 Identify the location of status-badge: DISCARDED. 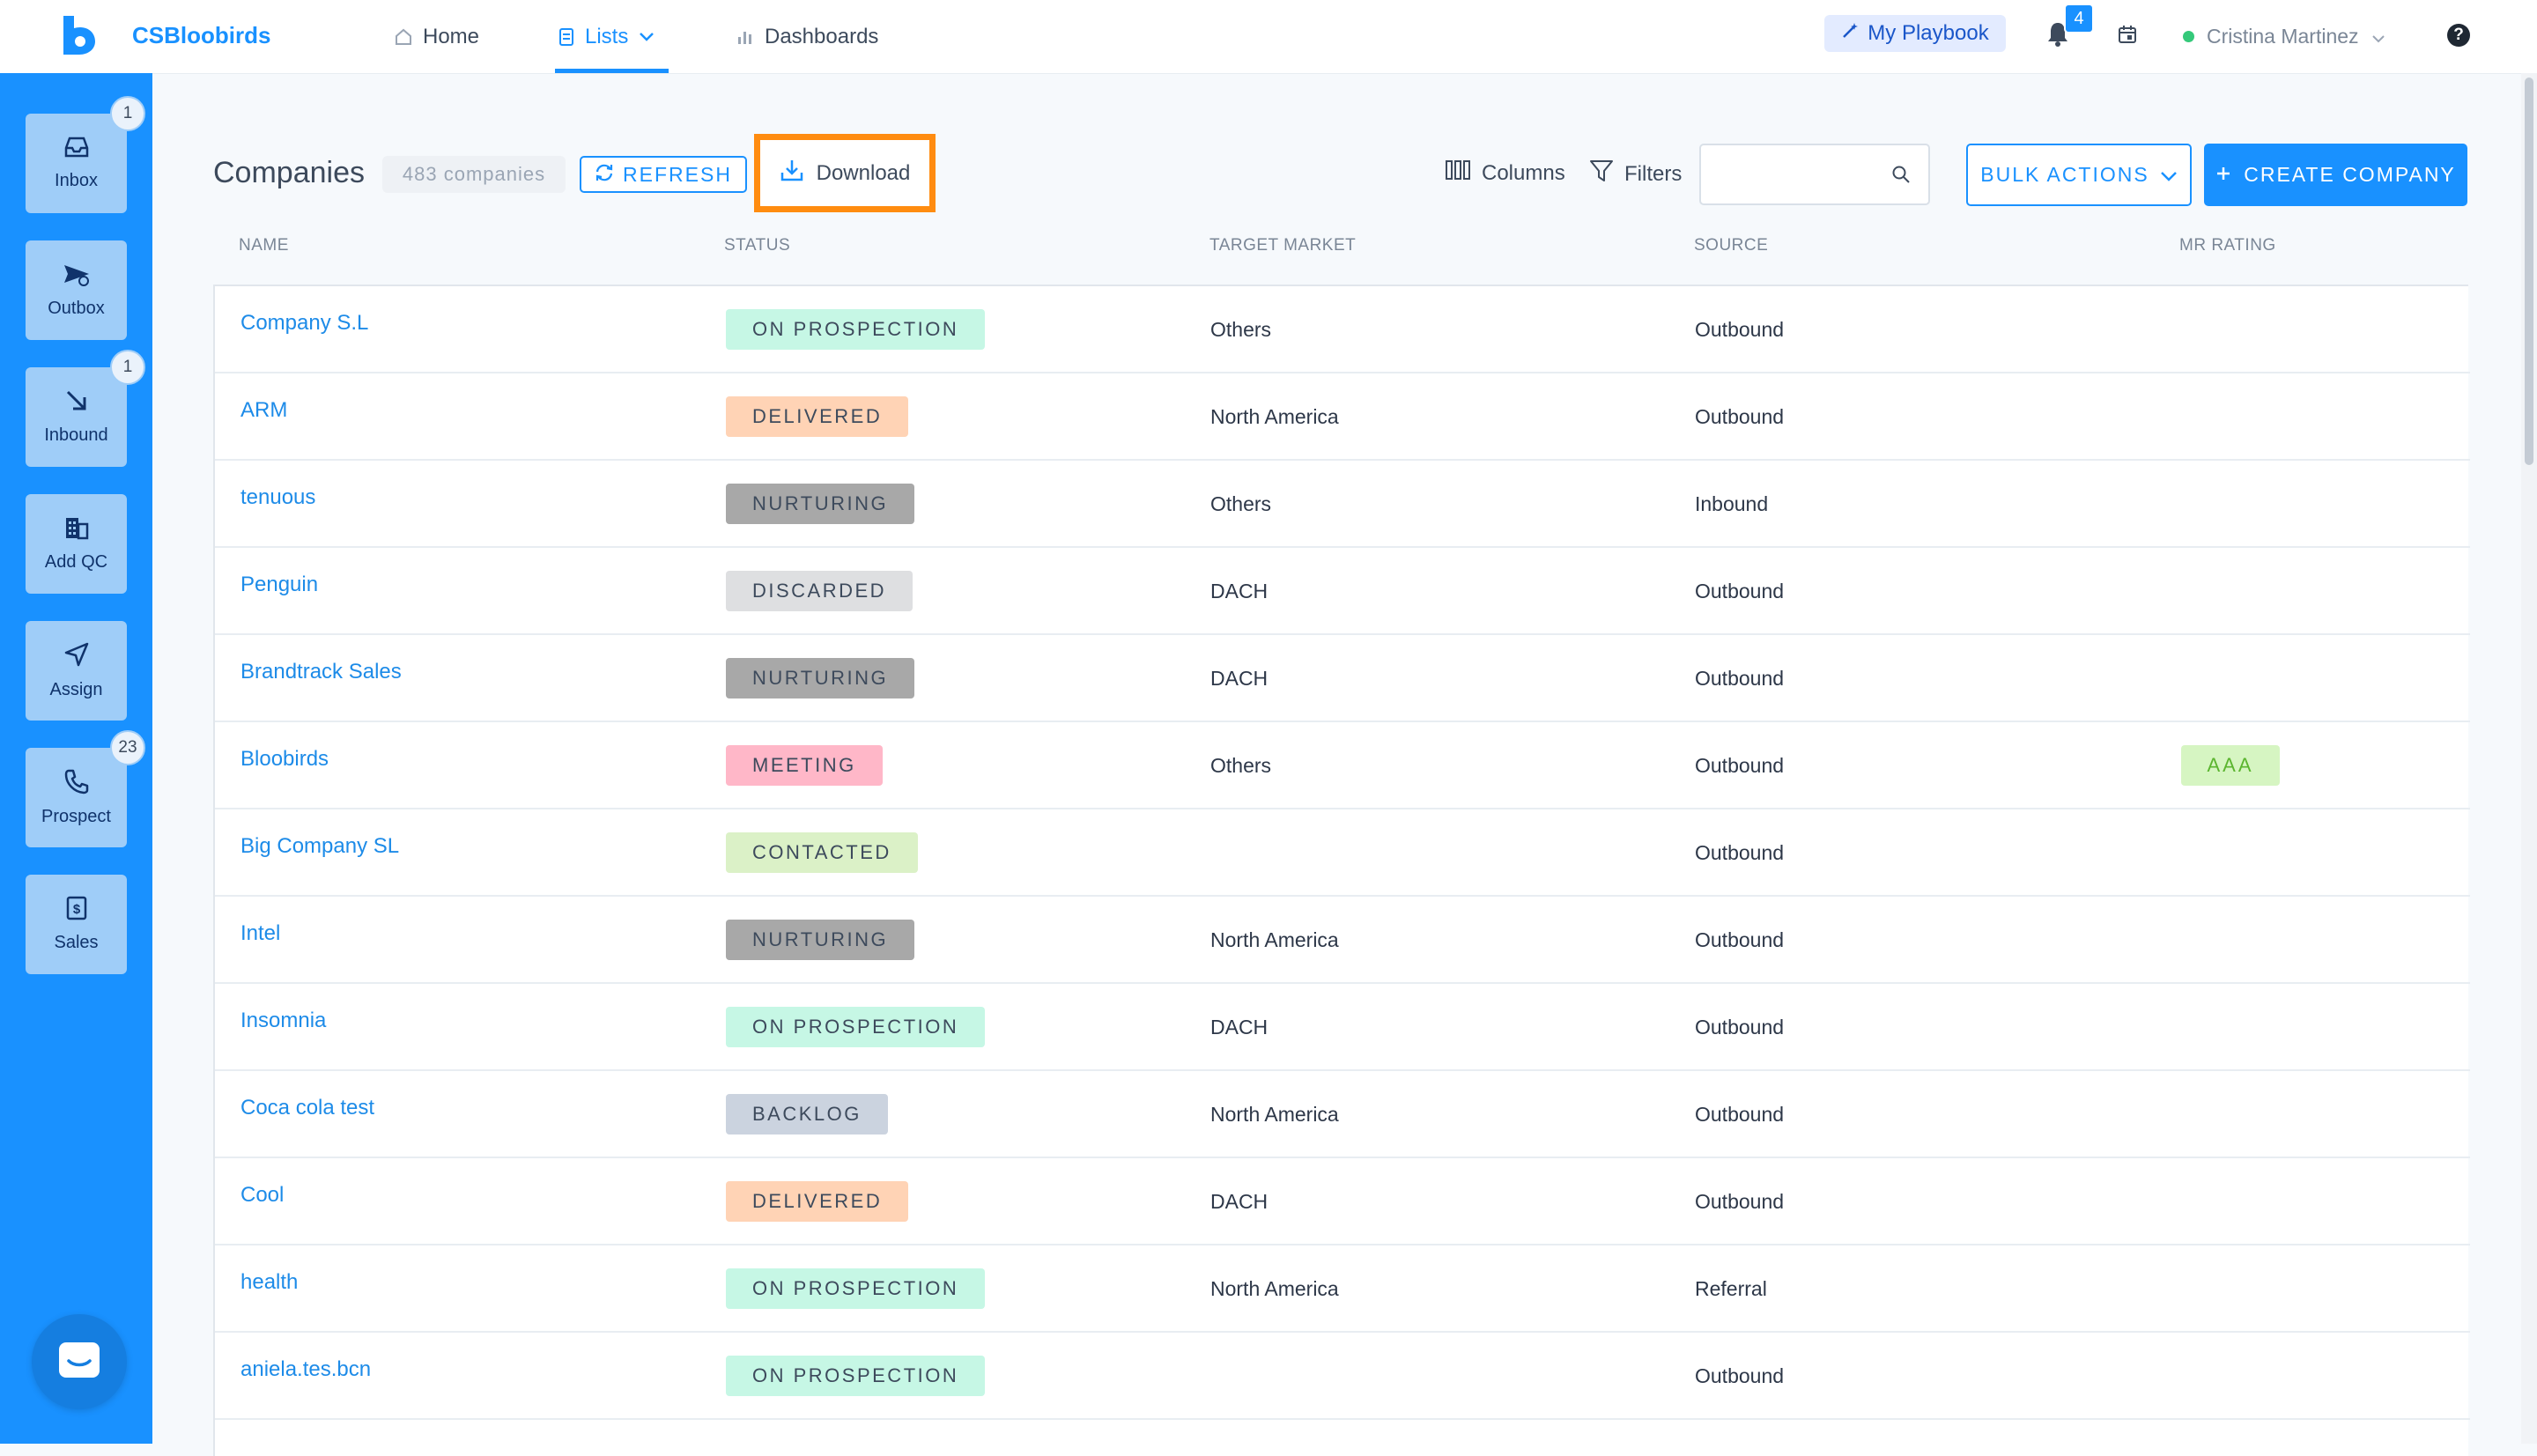
(819, 591).